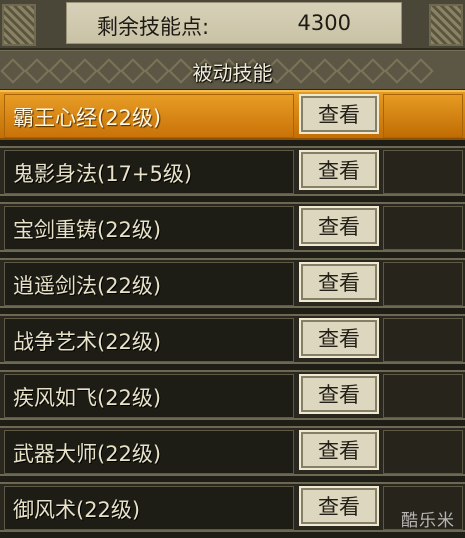 Image resolution: width=465 pixels, height=538 pixels. I want to click on ornament-corner-right-icon, so click(446, 25).